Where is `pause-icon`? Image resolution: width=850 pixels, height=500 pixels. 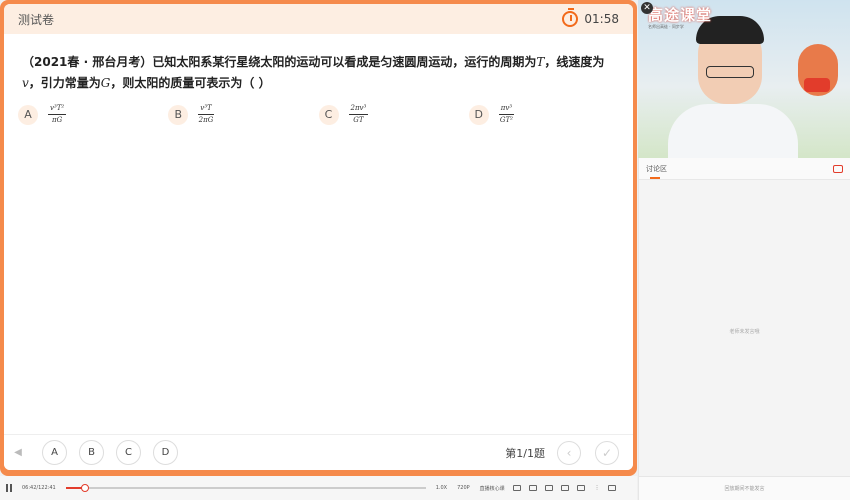 pause-icon is located at coordinates (10, 488).